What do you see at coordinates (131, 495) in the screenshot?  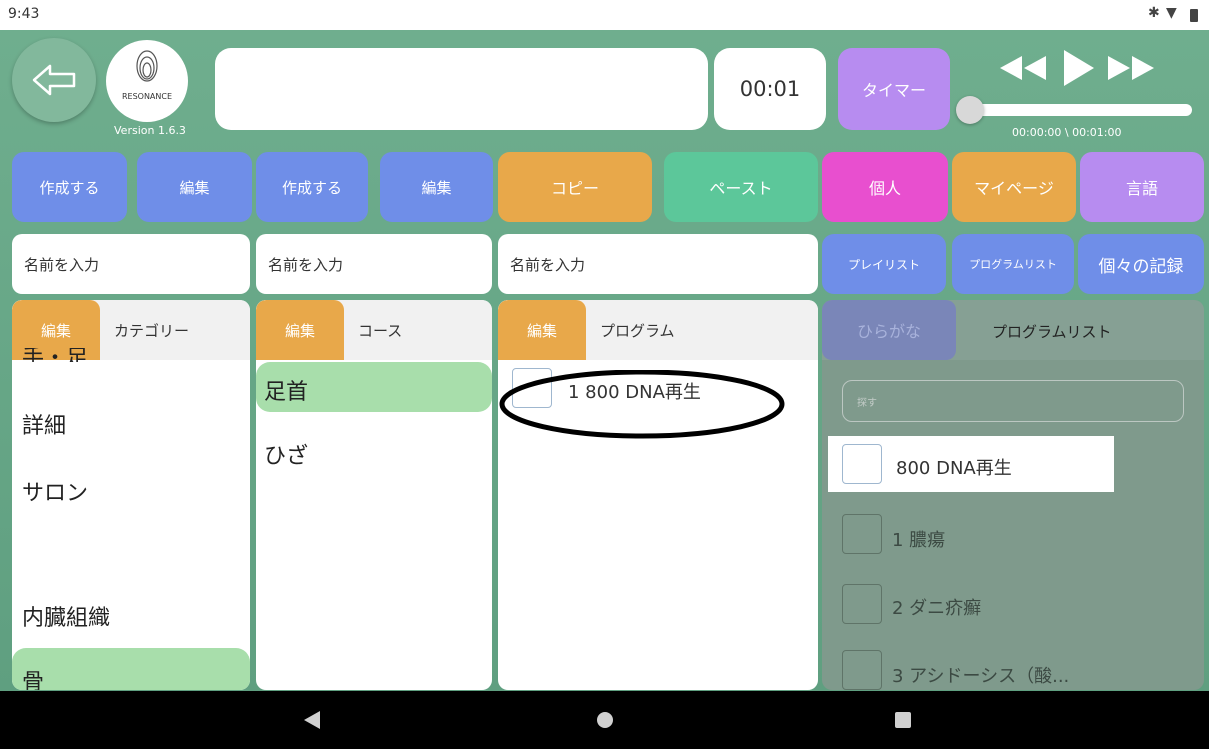 I see `category-panel: 編集 カテゴリー 手・足 詳細 サロン 内臓組織 骨` at bounding box center [131, 495].